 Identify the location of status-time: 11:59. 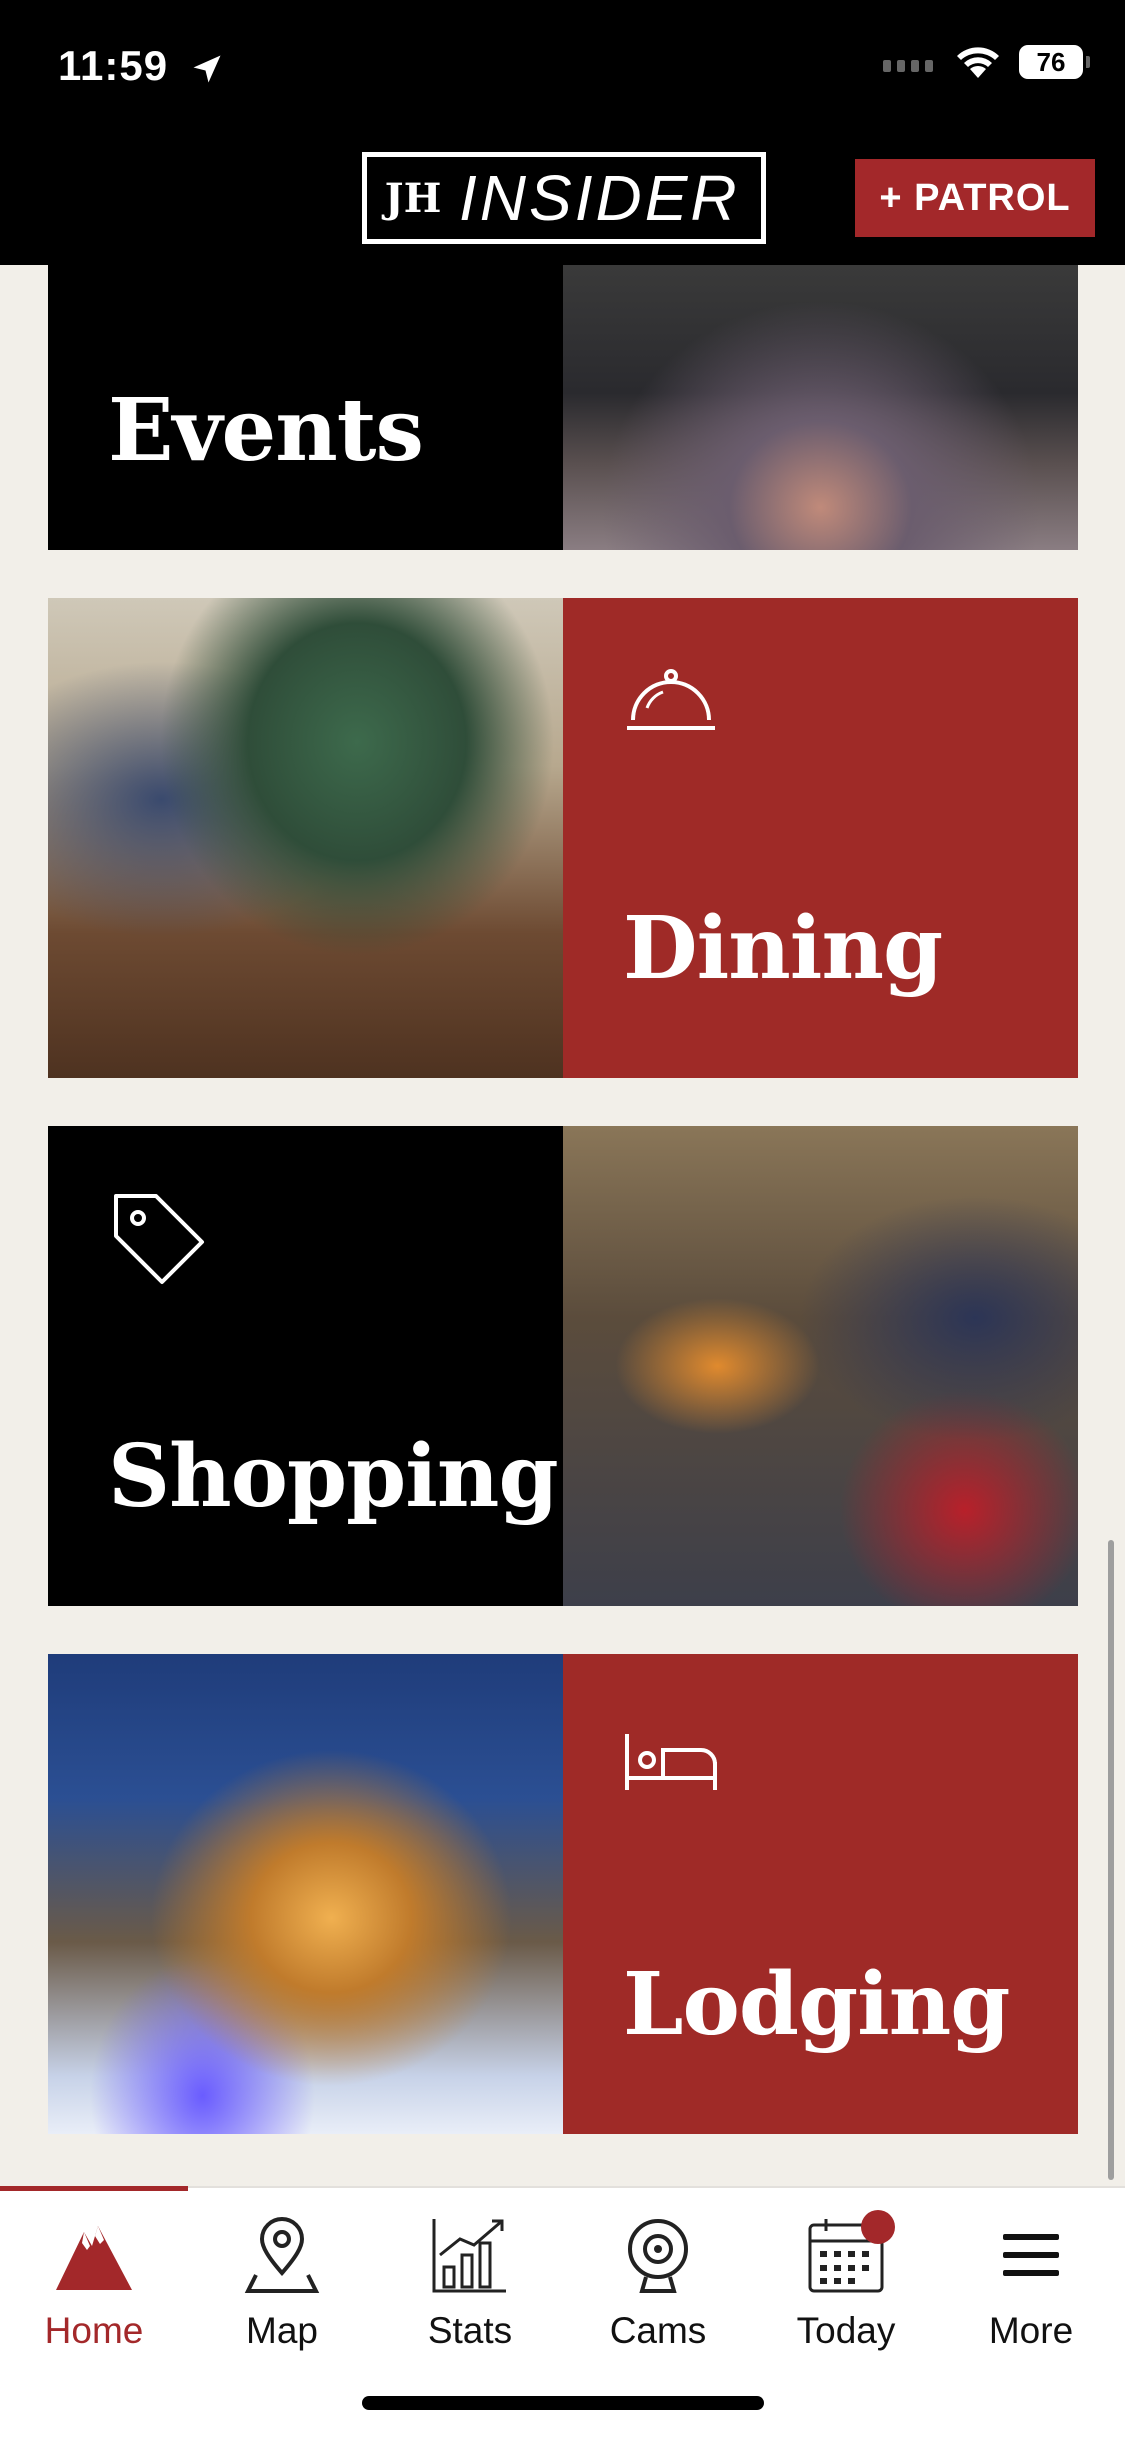
(141, 66).